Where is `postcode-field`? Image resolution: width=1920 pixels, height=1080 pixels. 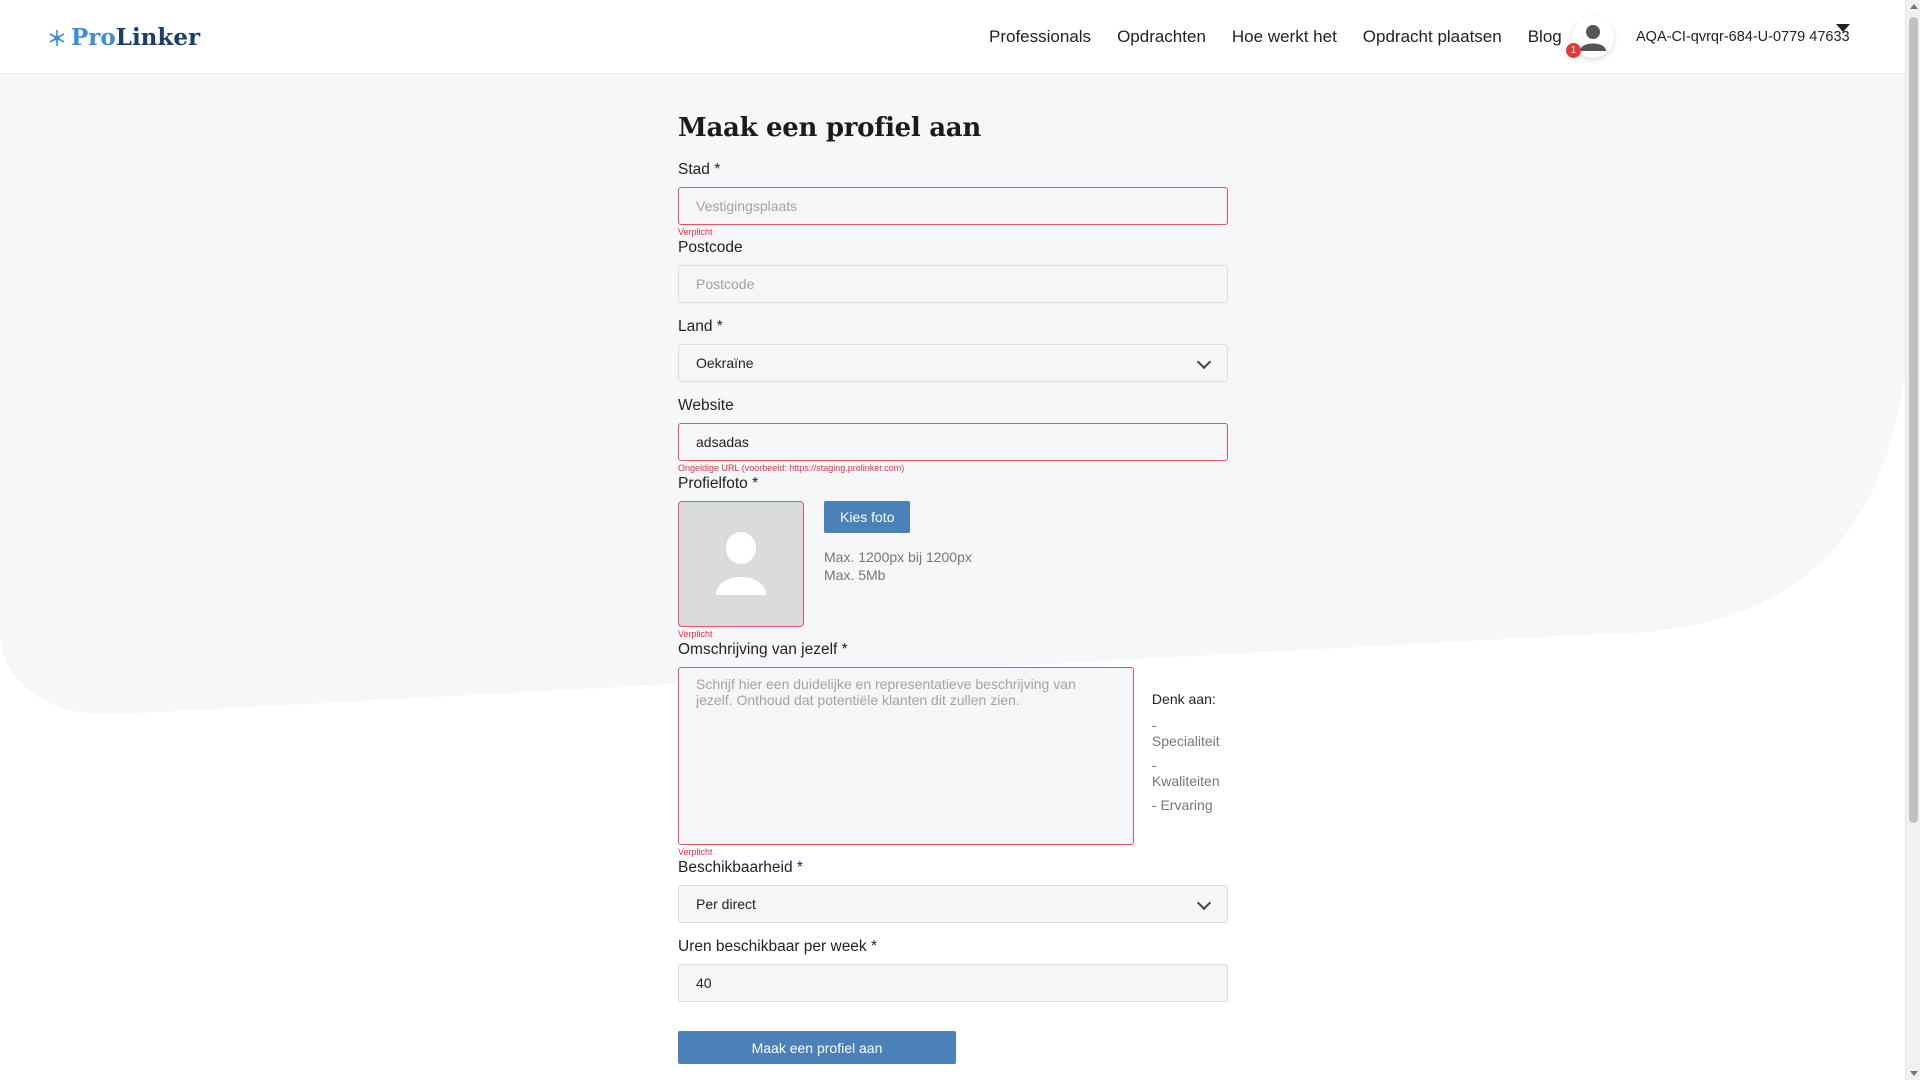
postcode-field is located at coordinates (953, 284).